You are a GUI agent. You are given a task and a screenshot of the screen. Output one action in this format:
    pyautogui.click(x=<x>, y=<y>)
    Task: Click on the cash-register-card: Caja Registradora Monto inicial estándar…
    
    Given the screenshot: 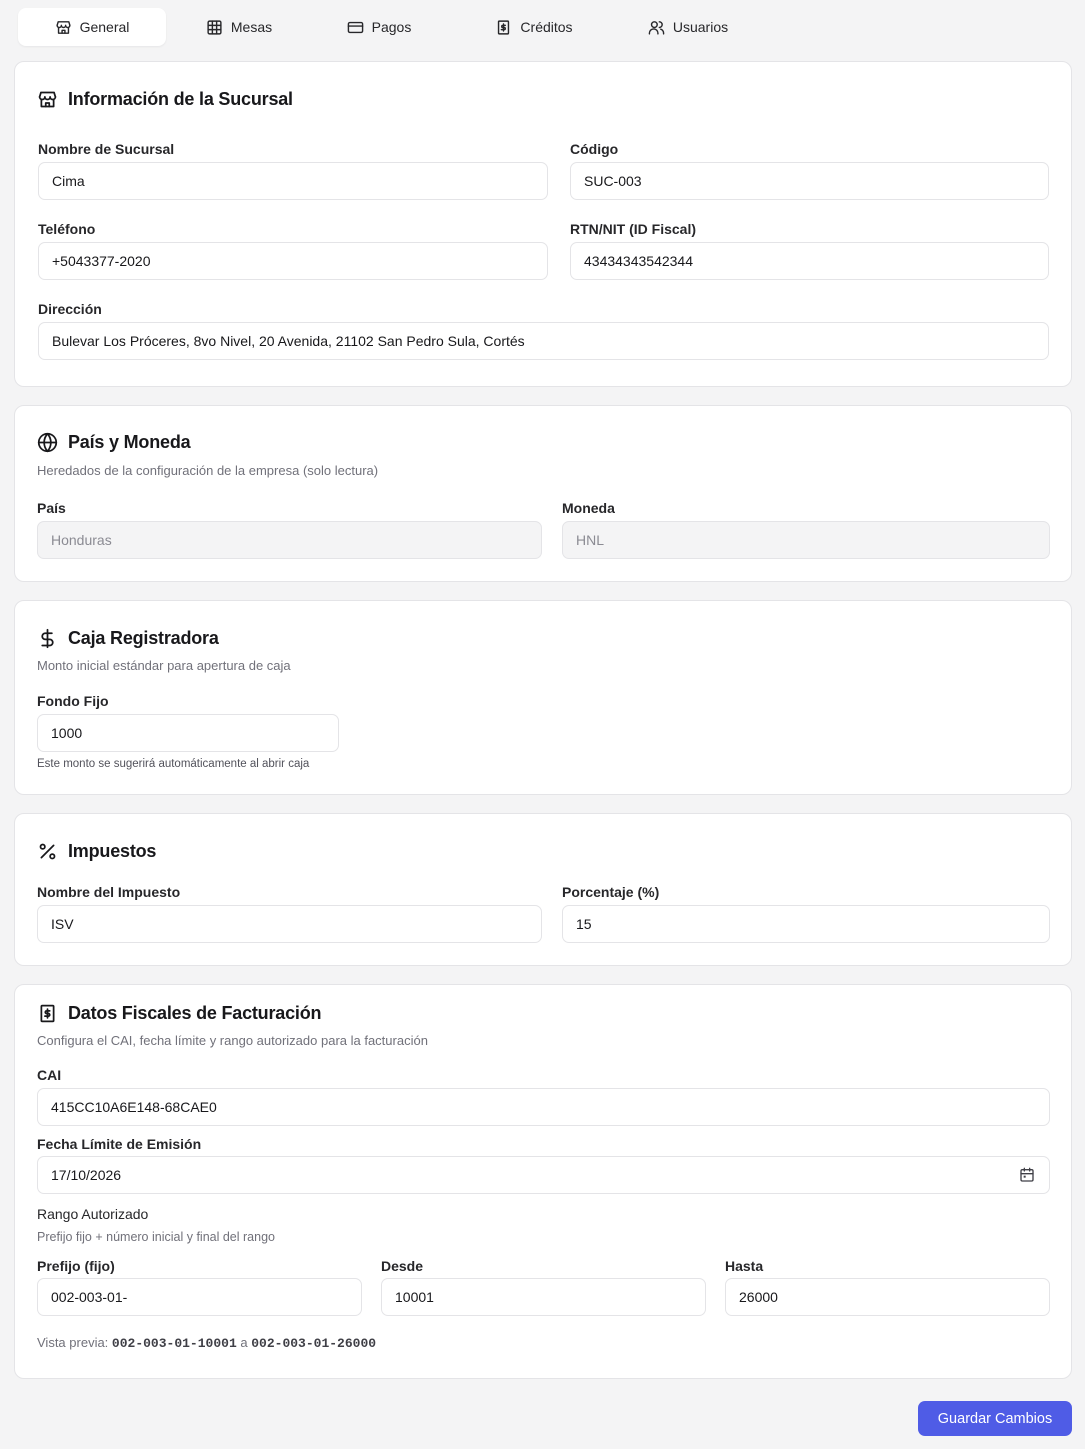 What is the action you would take?
    pyautogui.click(x=543, y=697)
    